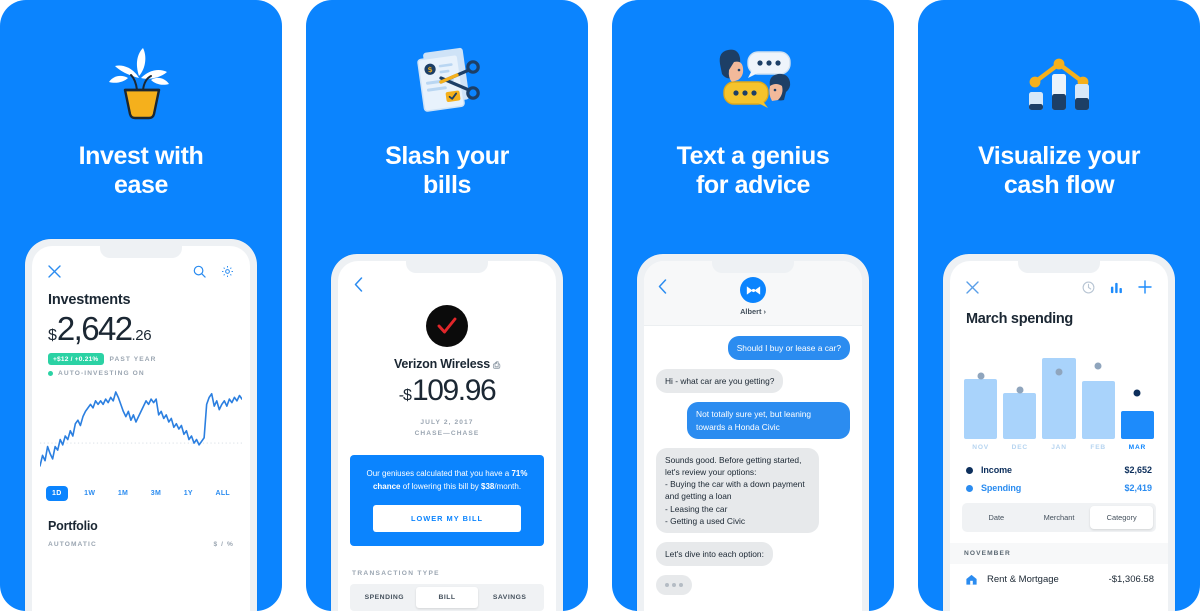  I want to click on portfolio-units-toggle: $ / %, so click(223, 544).